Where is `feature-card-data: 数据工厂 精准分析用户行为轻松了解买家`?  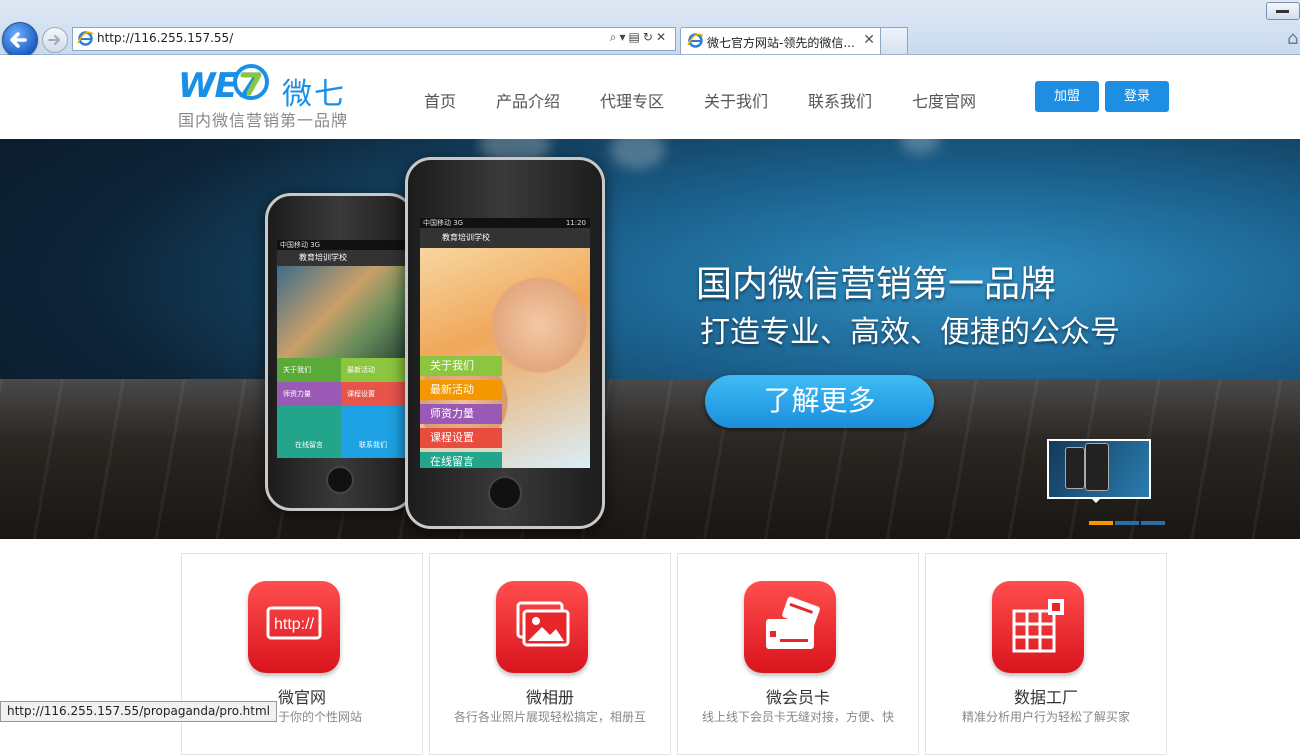 feature-card-data: 数据工厂 精准分析用户行为轻松了解买家 is located at coordinates (1046, 654).